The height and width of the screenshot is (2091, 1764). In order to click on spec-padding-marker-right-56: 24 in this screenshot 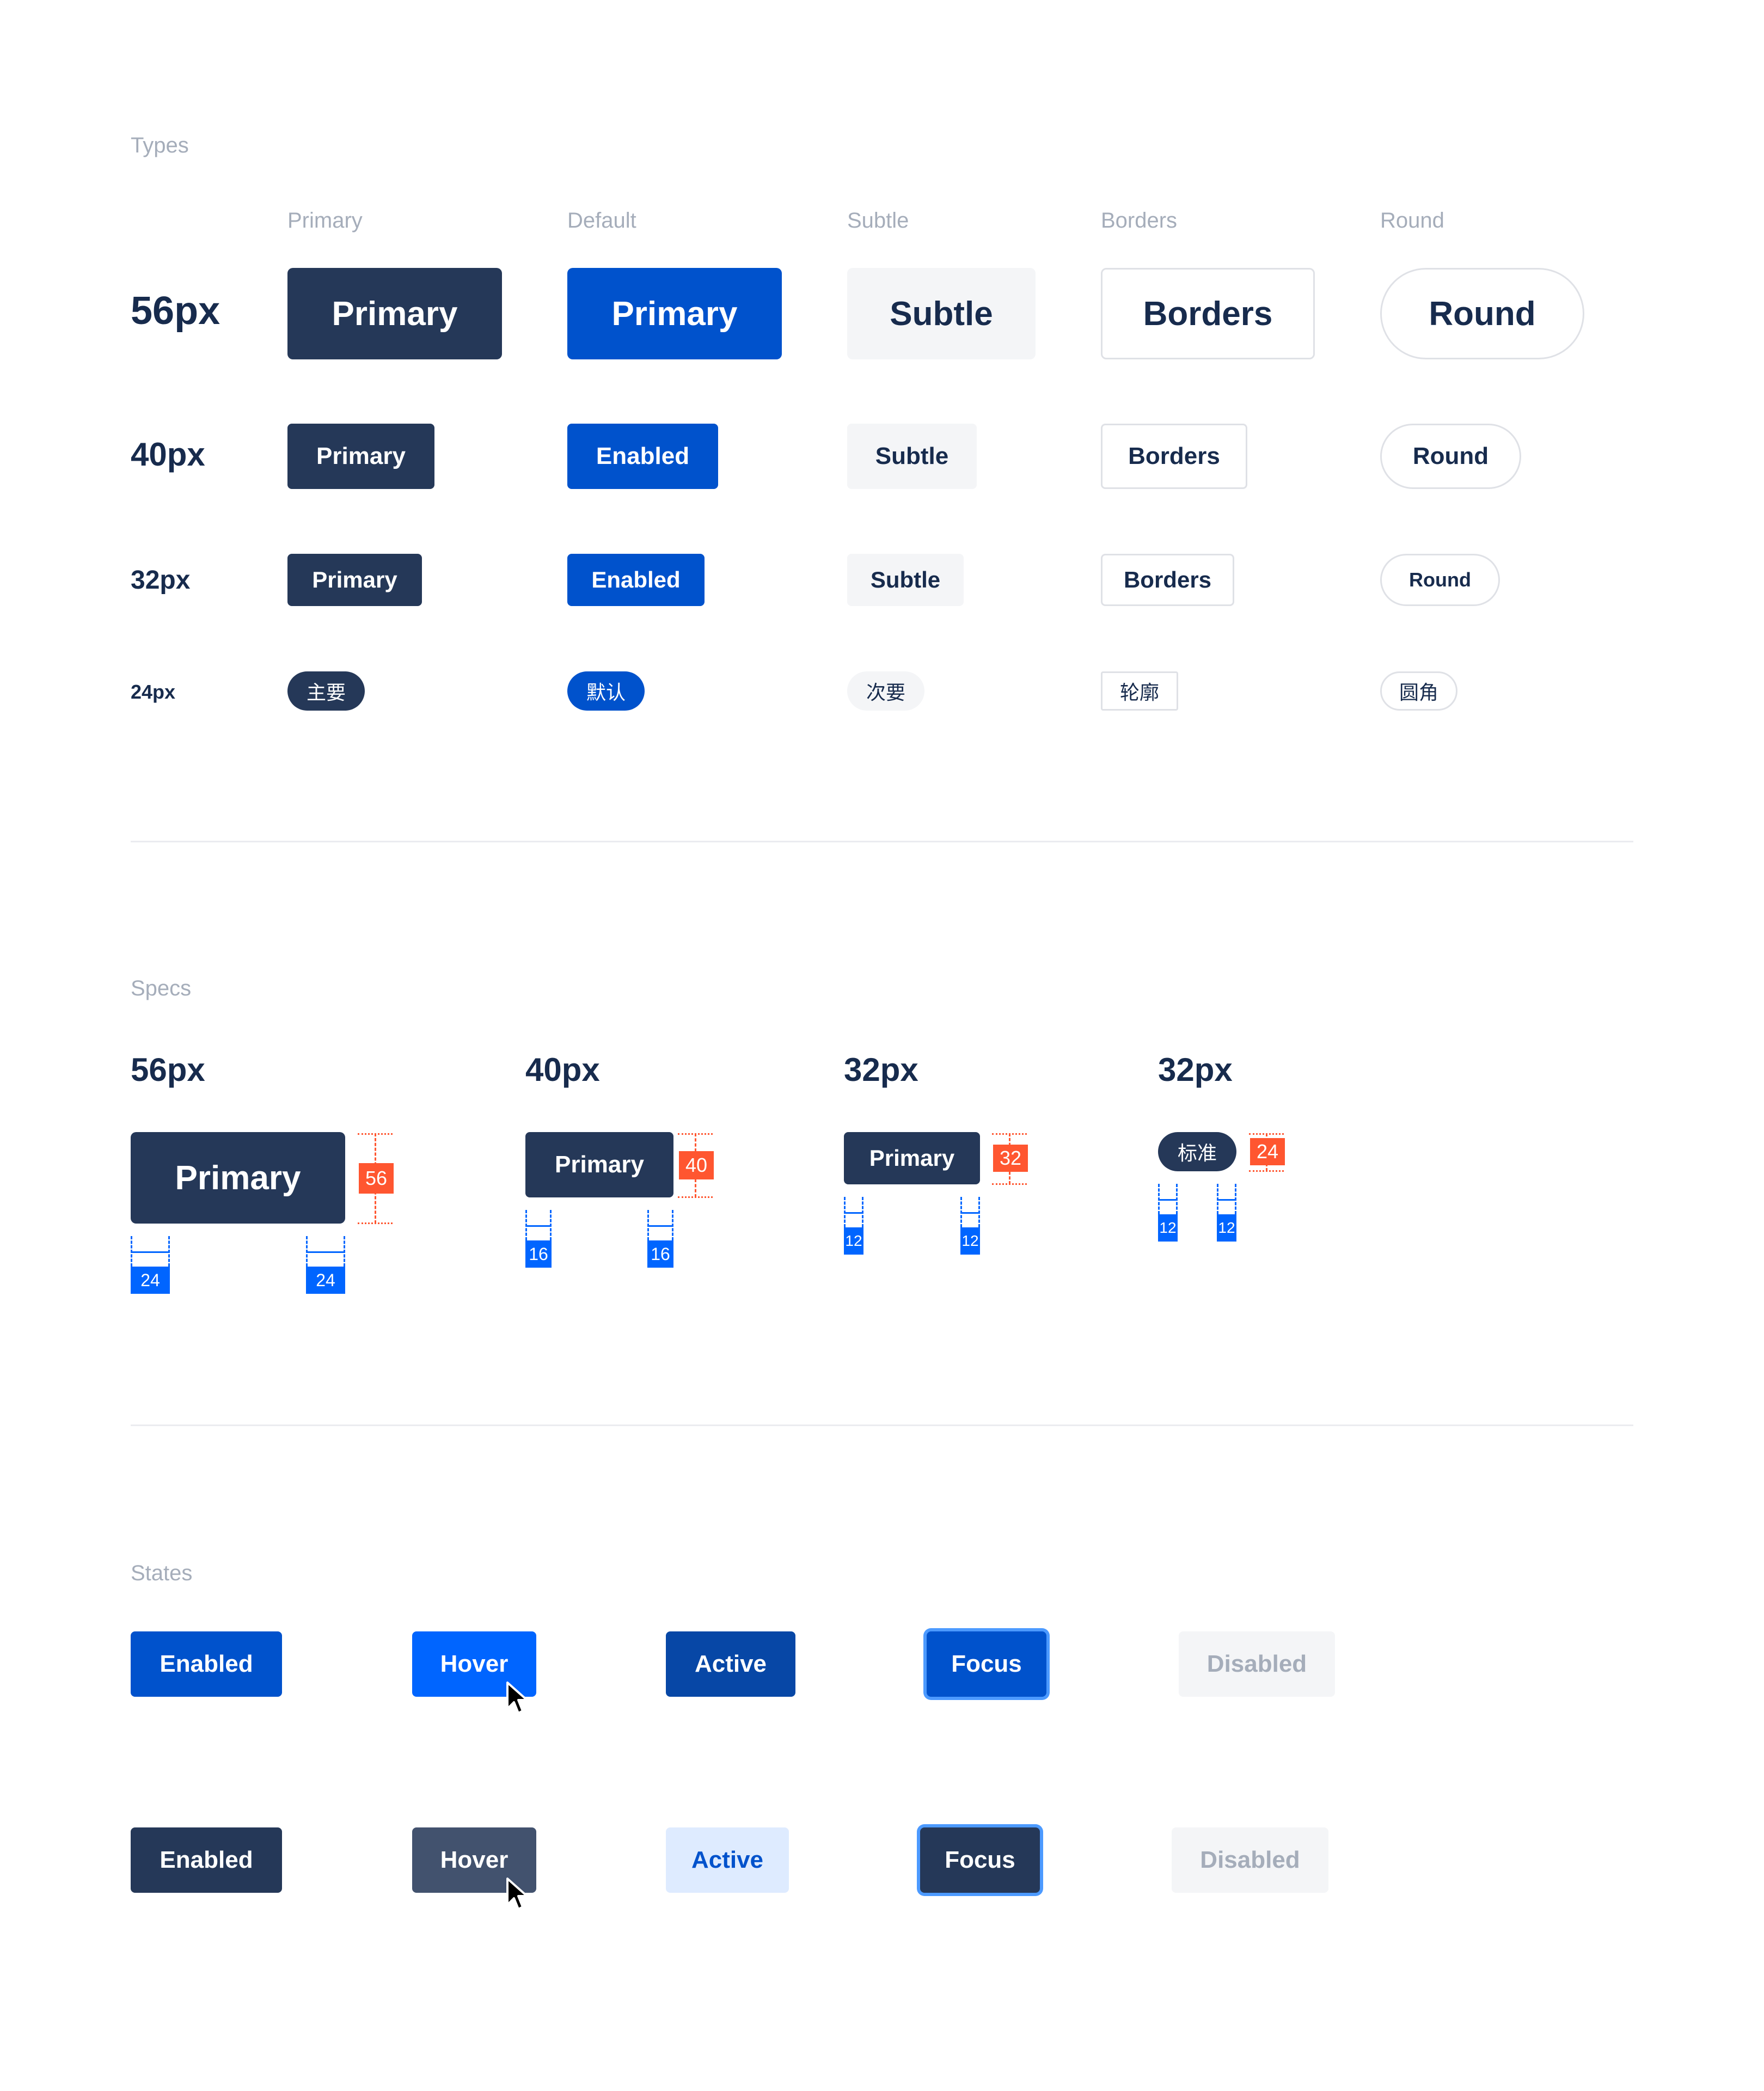, I will do `click(325, 1280)`.